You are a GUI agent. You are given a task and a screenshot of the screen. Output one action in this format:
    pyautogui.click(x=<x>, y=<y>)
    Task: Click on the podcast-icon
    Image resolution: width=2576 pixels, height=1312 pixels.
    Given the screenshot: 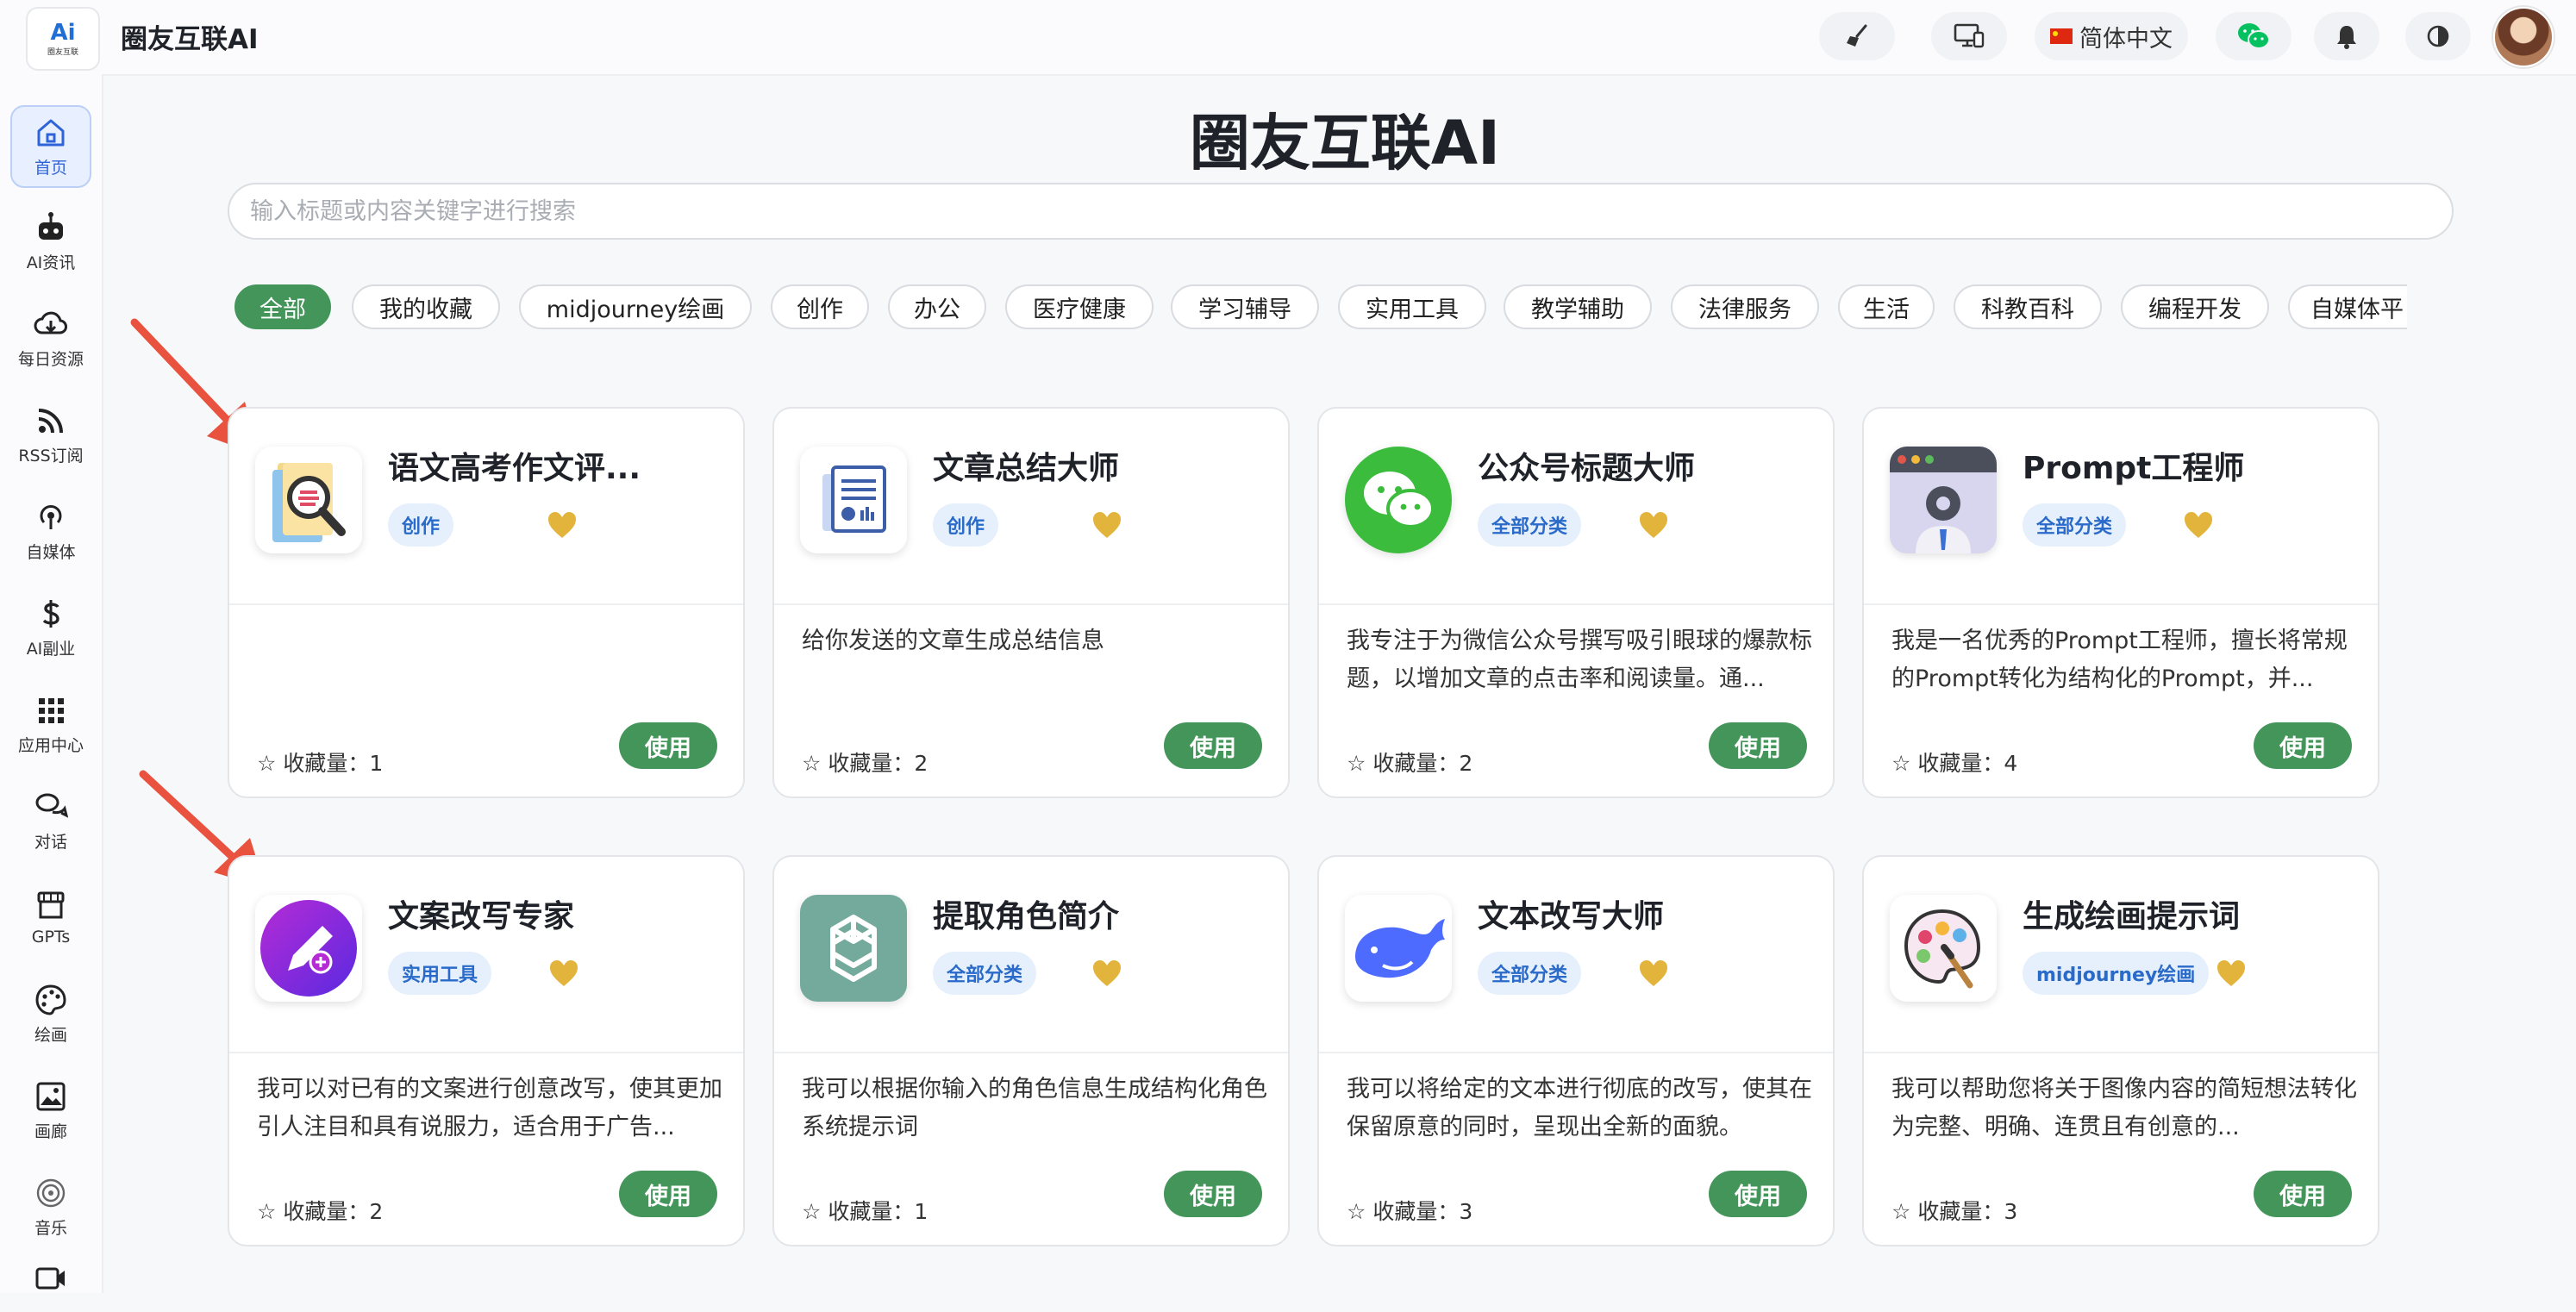 What is the action you would take?
    pyautogui.click(x=51, y=517)
    